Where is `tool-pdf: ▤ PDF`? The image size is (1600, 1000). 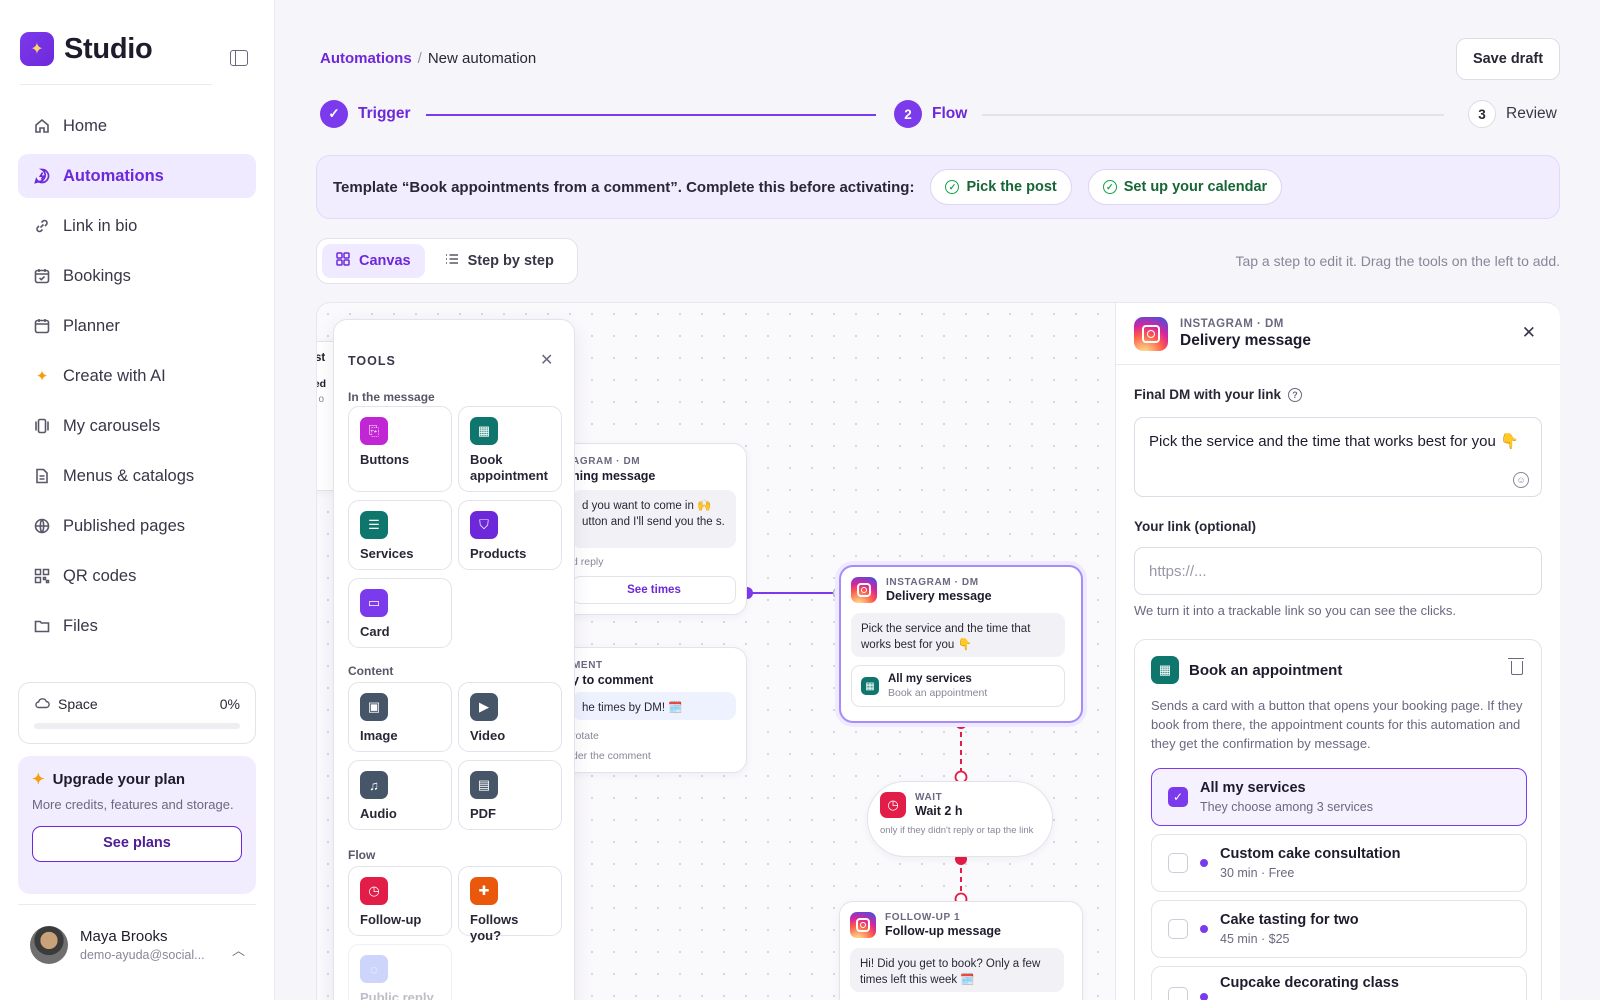 tool-pdf: ▤ PDF is located at coordinates (510, 795).